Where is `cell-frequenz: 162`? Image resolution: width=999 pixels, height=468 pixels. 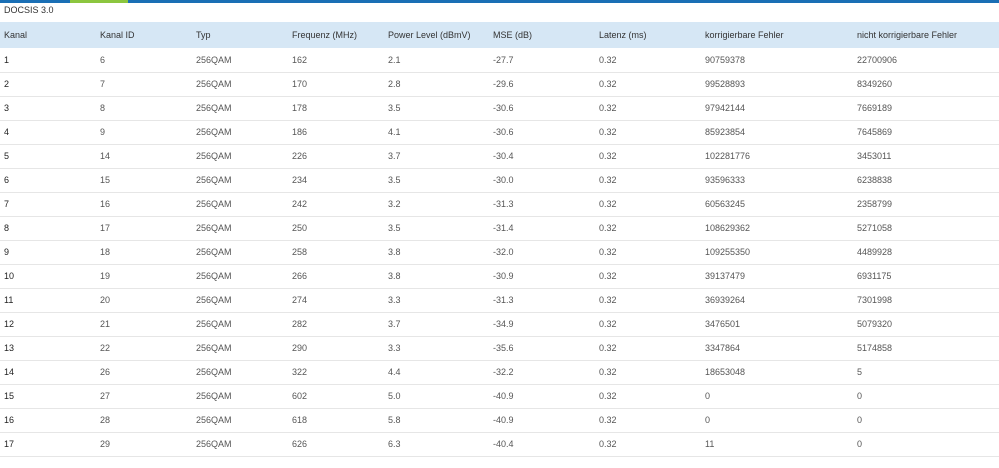
cell-frequenz: 162 is located at coordinates (300, 59).